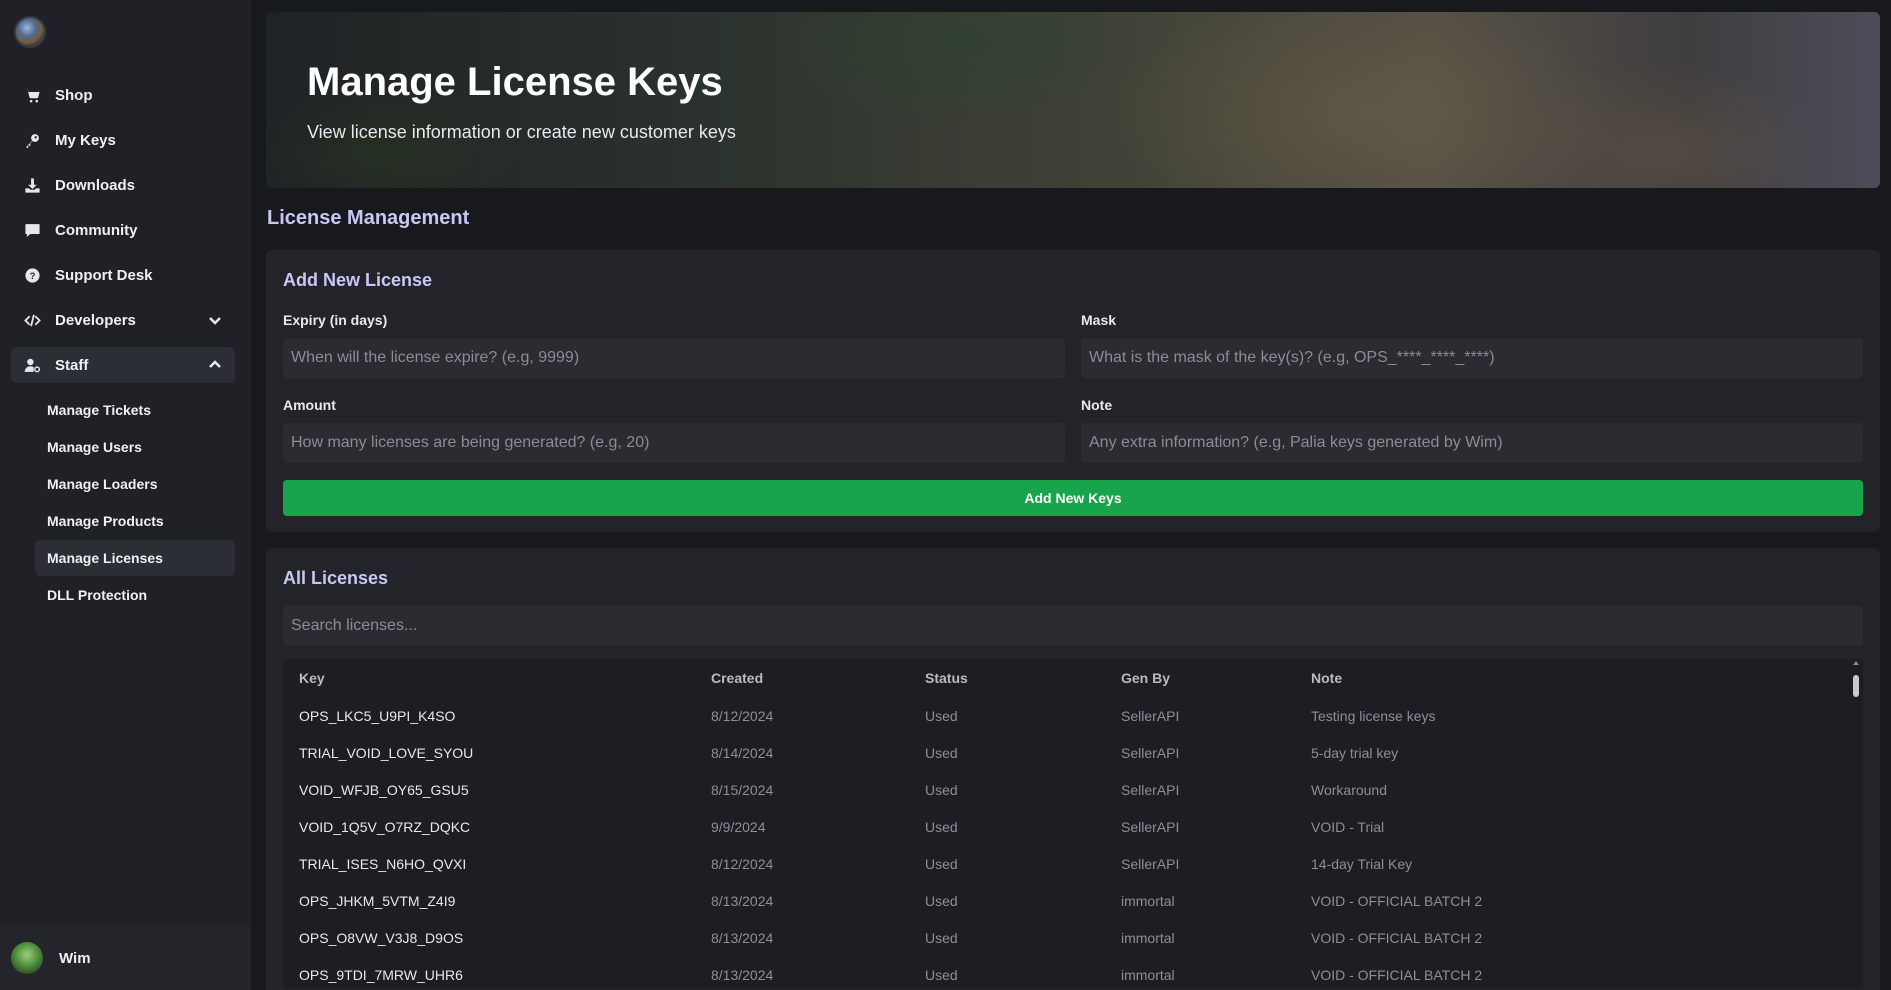  I want to click on cell-note: Workaround, so click(1349, 789).